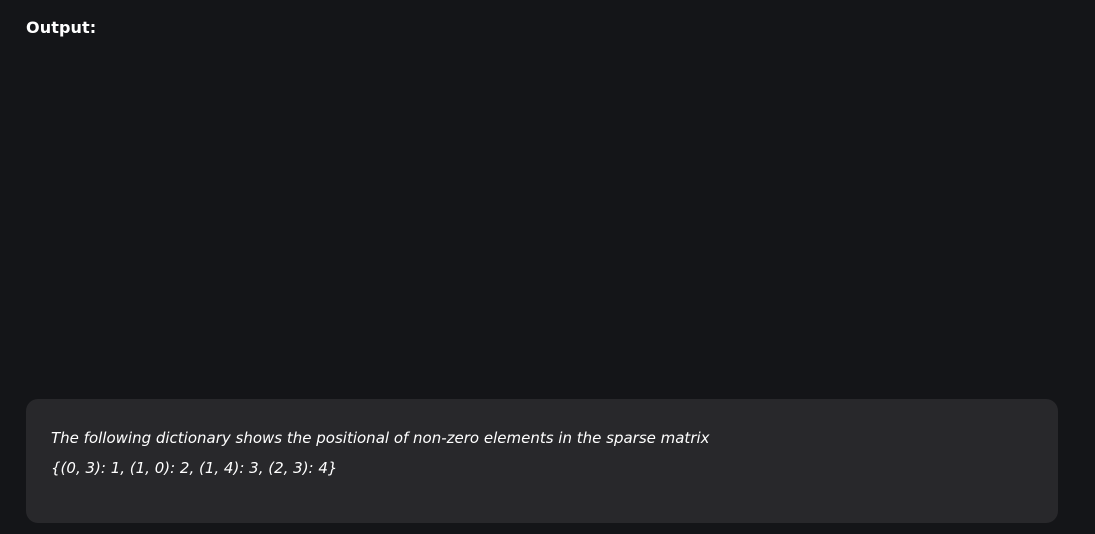 This screenshot has width=1095, height=534. I want to click on output-heading: Output:, so click(61, 27).